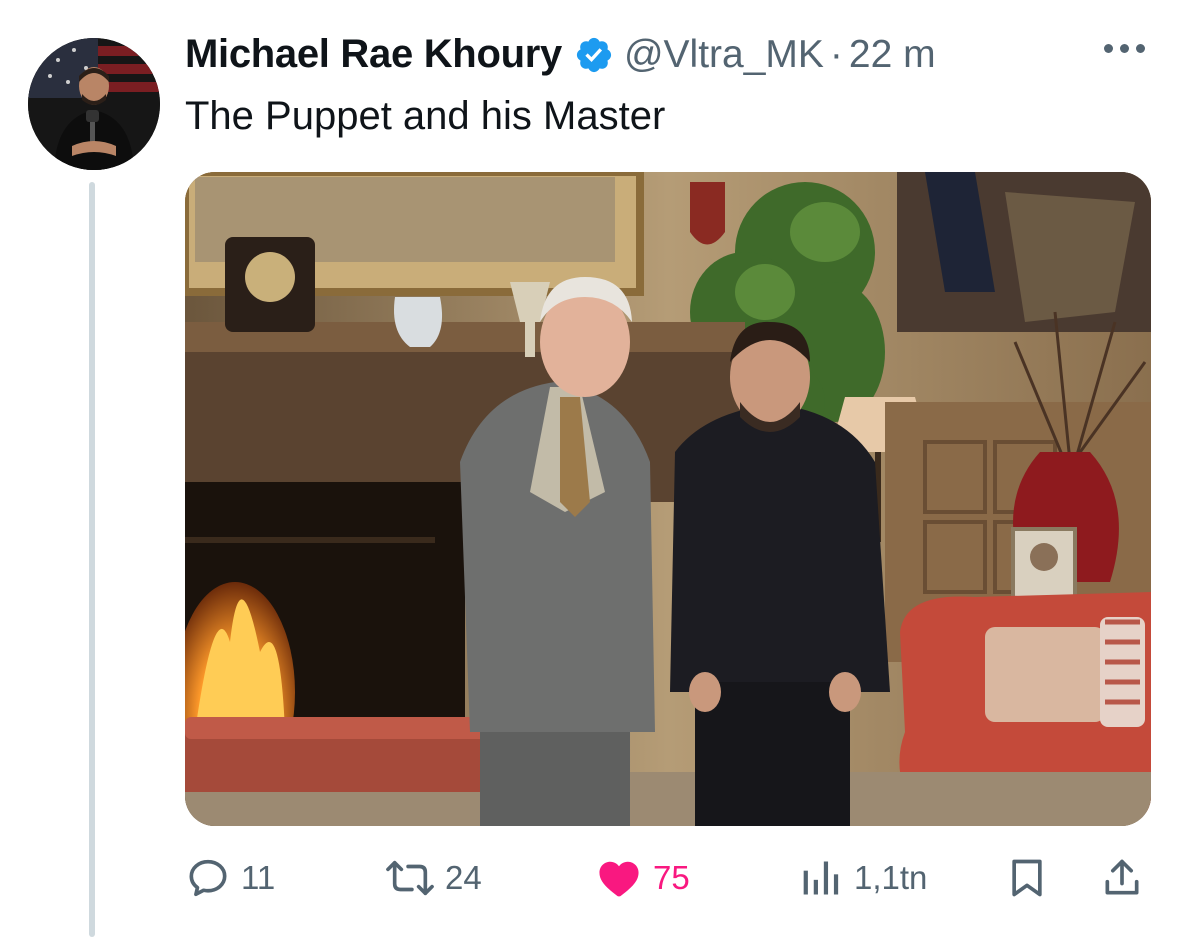 The height and width of the screenshot is (937, 1179). What do you see at coordinates (671, 877) in the screenshot?
I see `like-count: 75` at bounding box center [671, 877].